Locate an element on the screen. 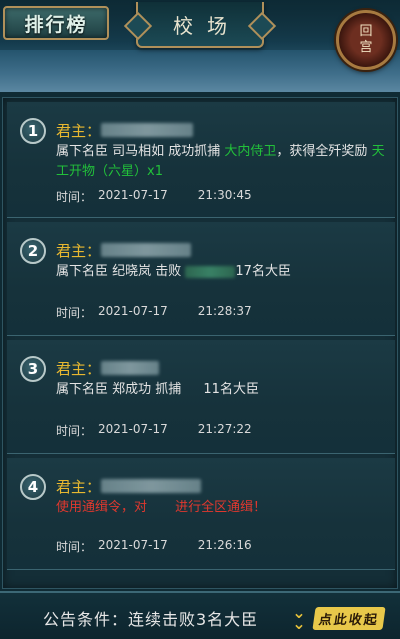 The height and width of the screenshot is (639, 400). message-text: 11名大臣 is located at coordinates (231, 389).